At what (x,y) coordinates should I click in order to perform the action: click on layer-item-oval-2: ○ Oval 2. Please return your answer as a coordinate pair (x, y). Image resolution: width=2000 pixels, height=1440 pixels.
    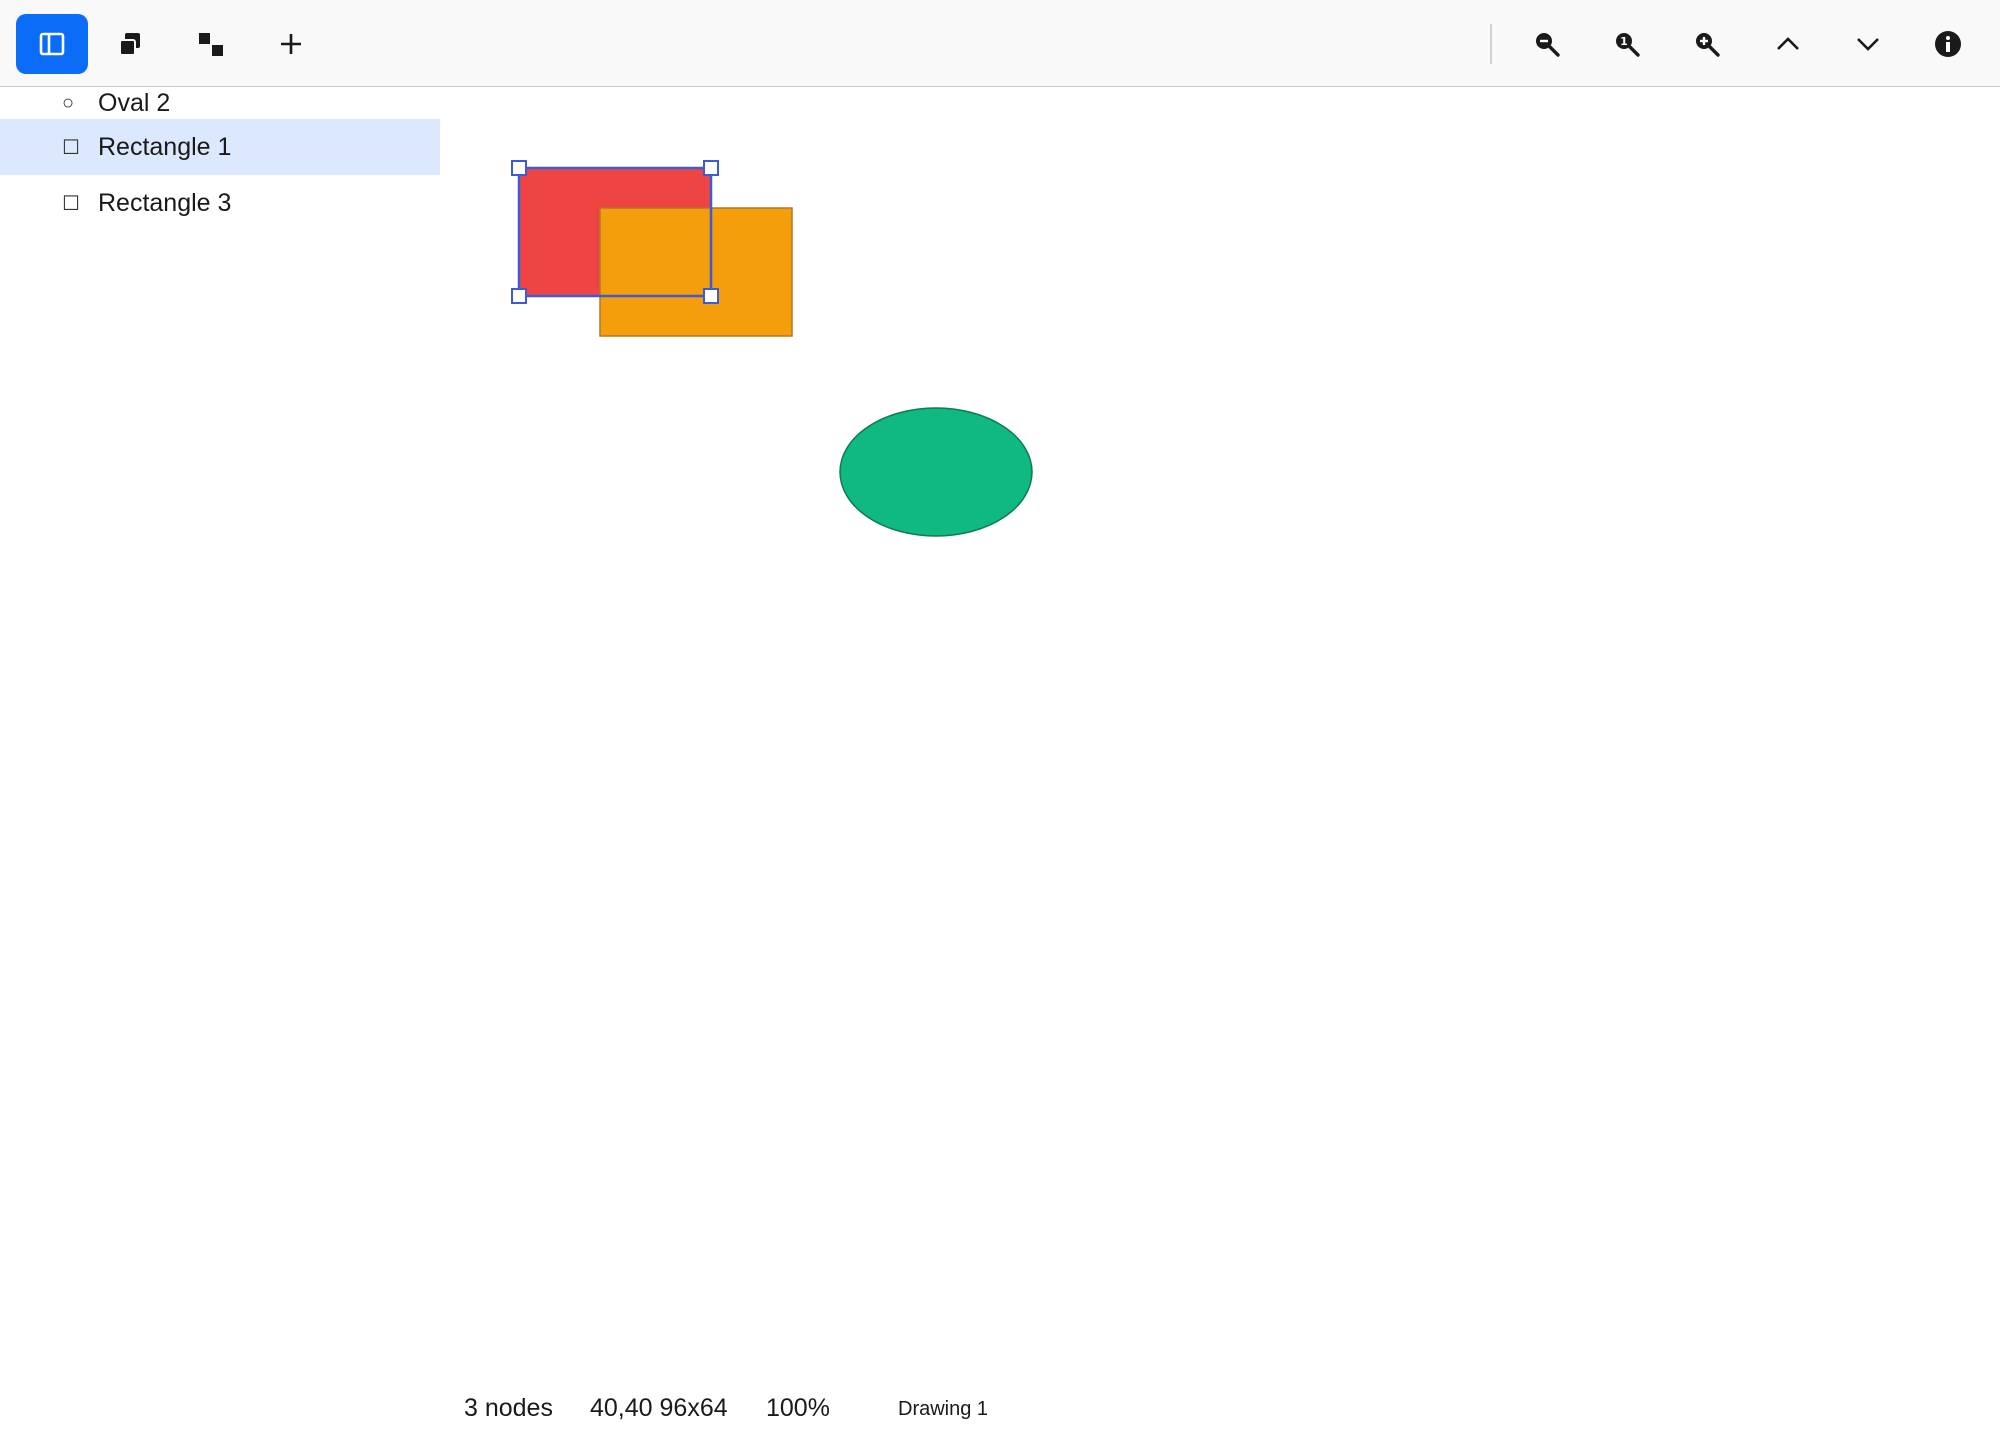
    Looking at the image, I should click on (220, 103).